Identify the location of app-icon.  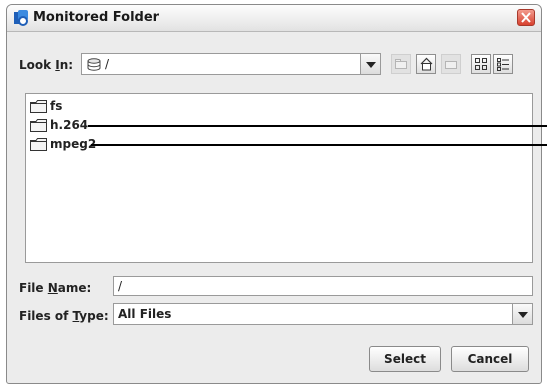
(21, 18).